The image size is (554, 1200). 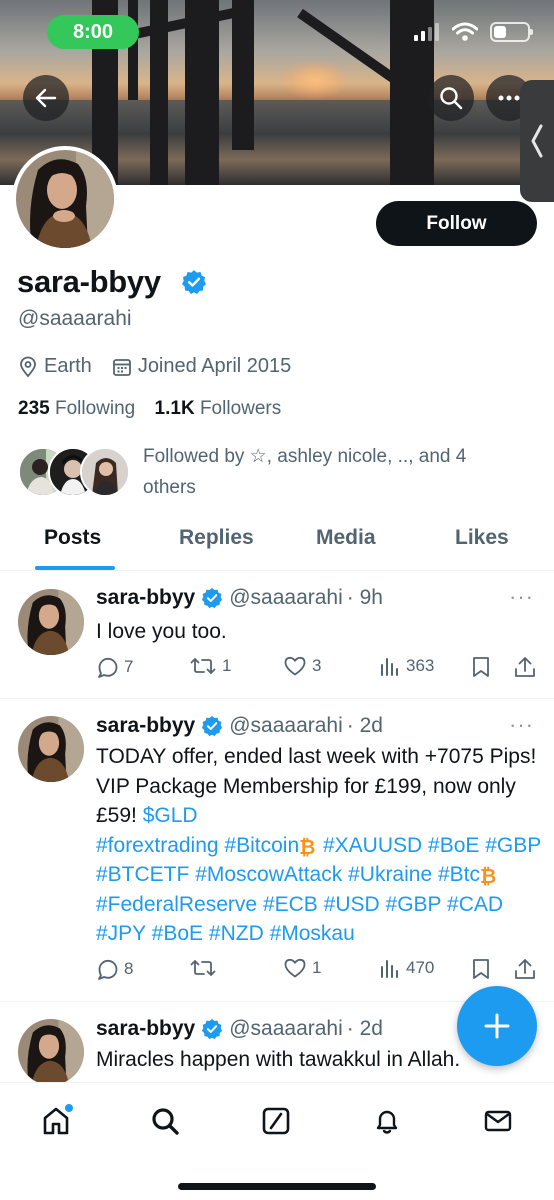 What do you see at coordinates (295, 666) in the screenshot?
I see `heart-icon` at bounding box center [295, 666].